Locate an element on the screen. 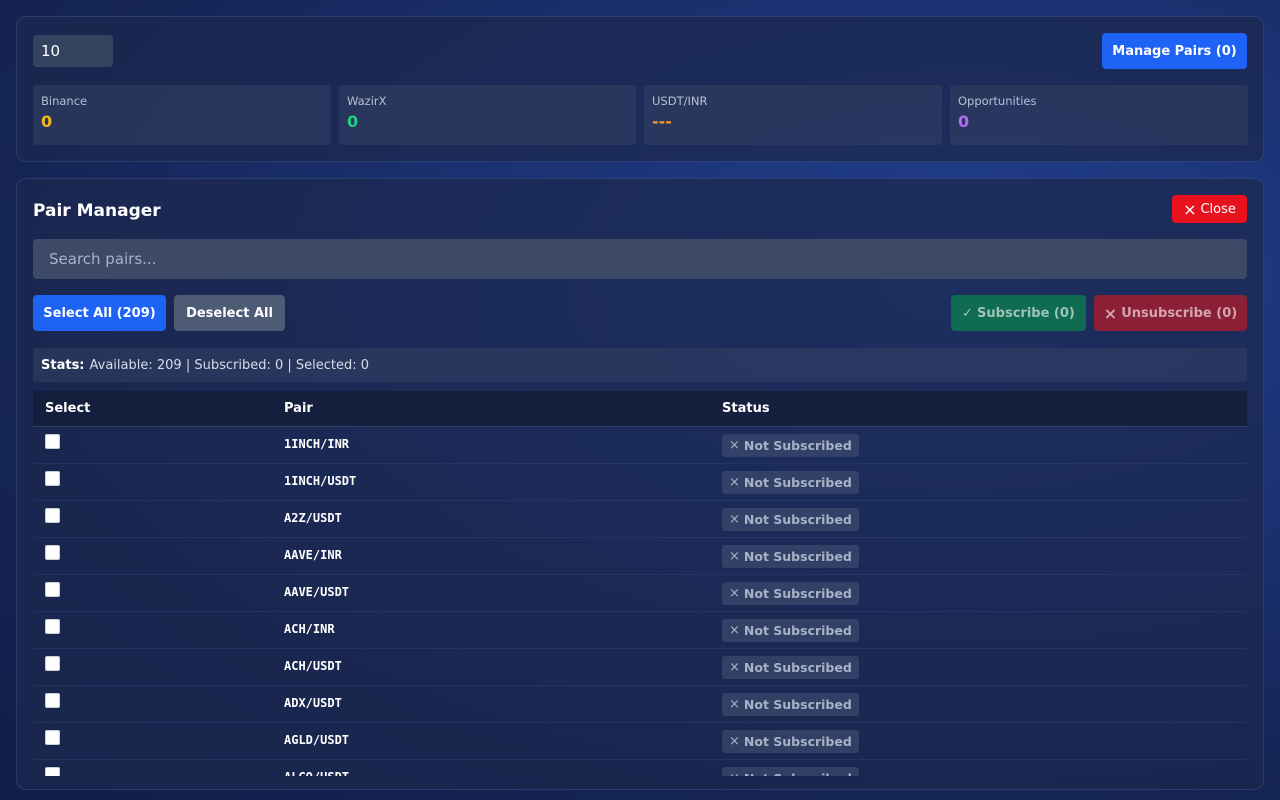  pair-cell: AGLD/USDT is located at coordinates (491, 739).